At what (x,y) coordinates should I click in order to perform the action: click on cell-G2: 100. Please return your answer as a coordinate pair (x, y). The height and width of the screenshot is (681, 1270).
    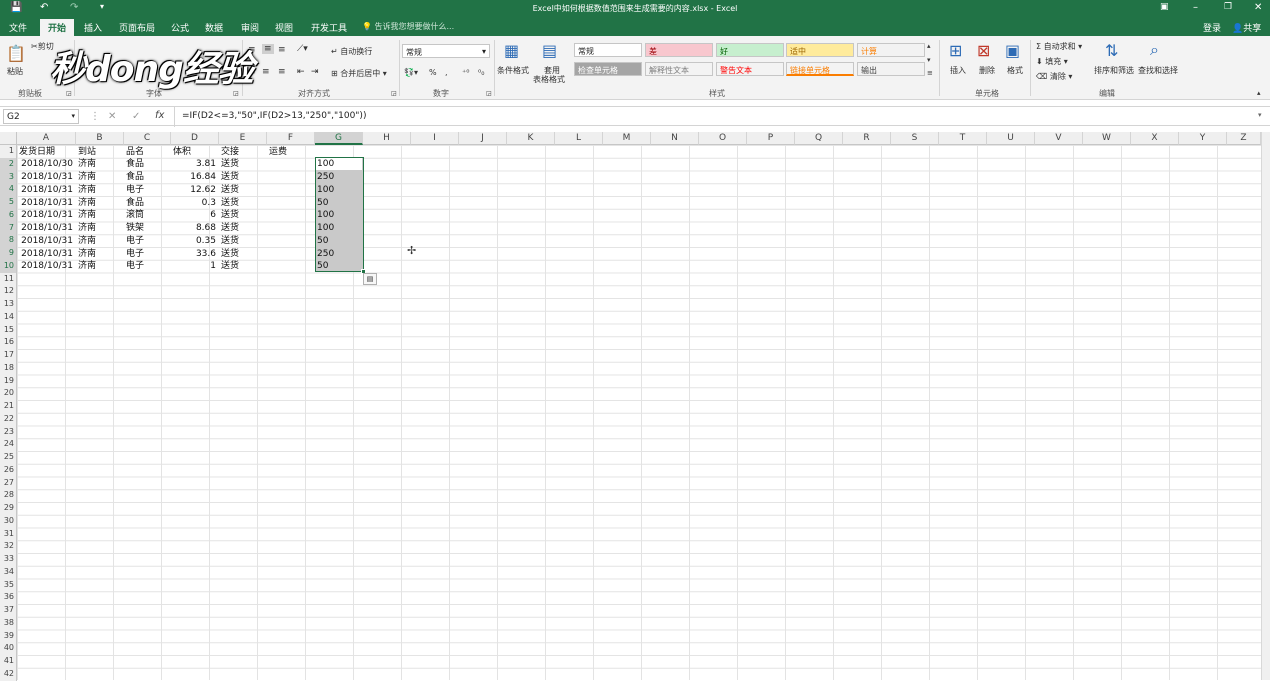
    Looking at the image, I should click on (325, 164).